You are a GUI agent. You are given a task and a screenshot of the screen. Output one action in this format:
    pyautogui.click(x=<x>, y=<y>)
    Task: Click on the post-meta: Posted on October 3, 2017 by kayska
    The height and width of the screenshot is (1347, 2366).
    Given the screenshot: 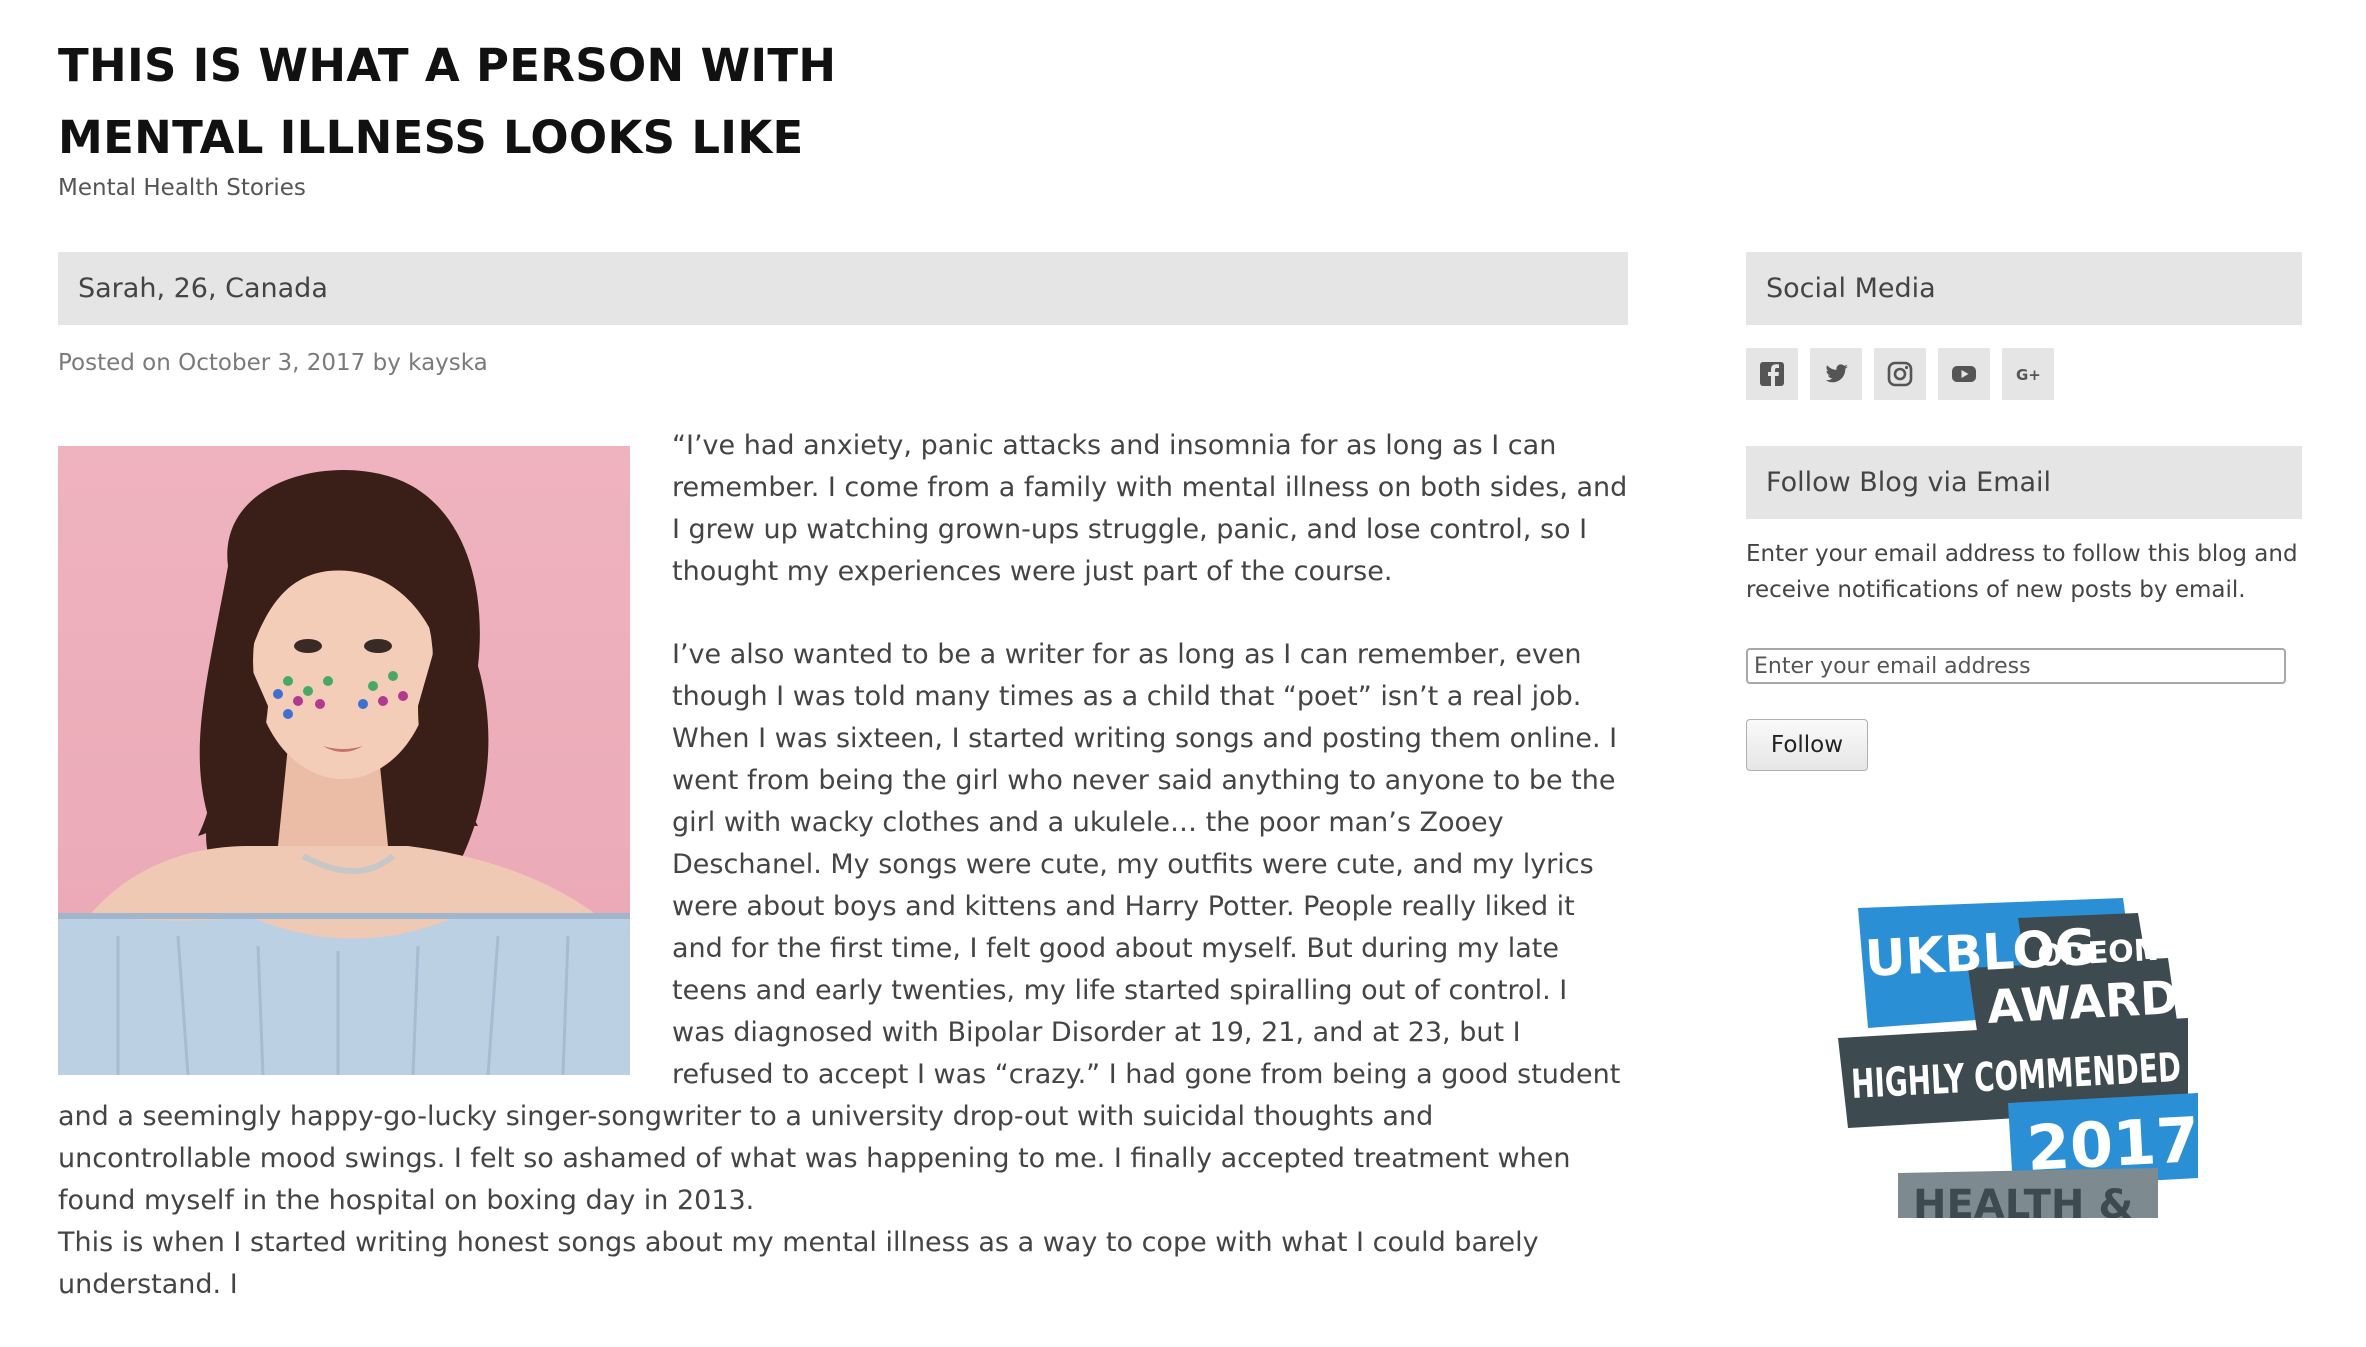 What is the action you would take?
    pyautogui.click(x=273, y=363)
    